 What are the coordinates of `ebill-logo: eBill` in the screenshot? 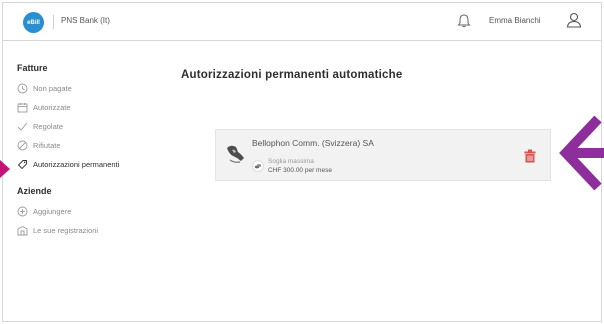 It's located at (33, 22).